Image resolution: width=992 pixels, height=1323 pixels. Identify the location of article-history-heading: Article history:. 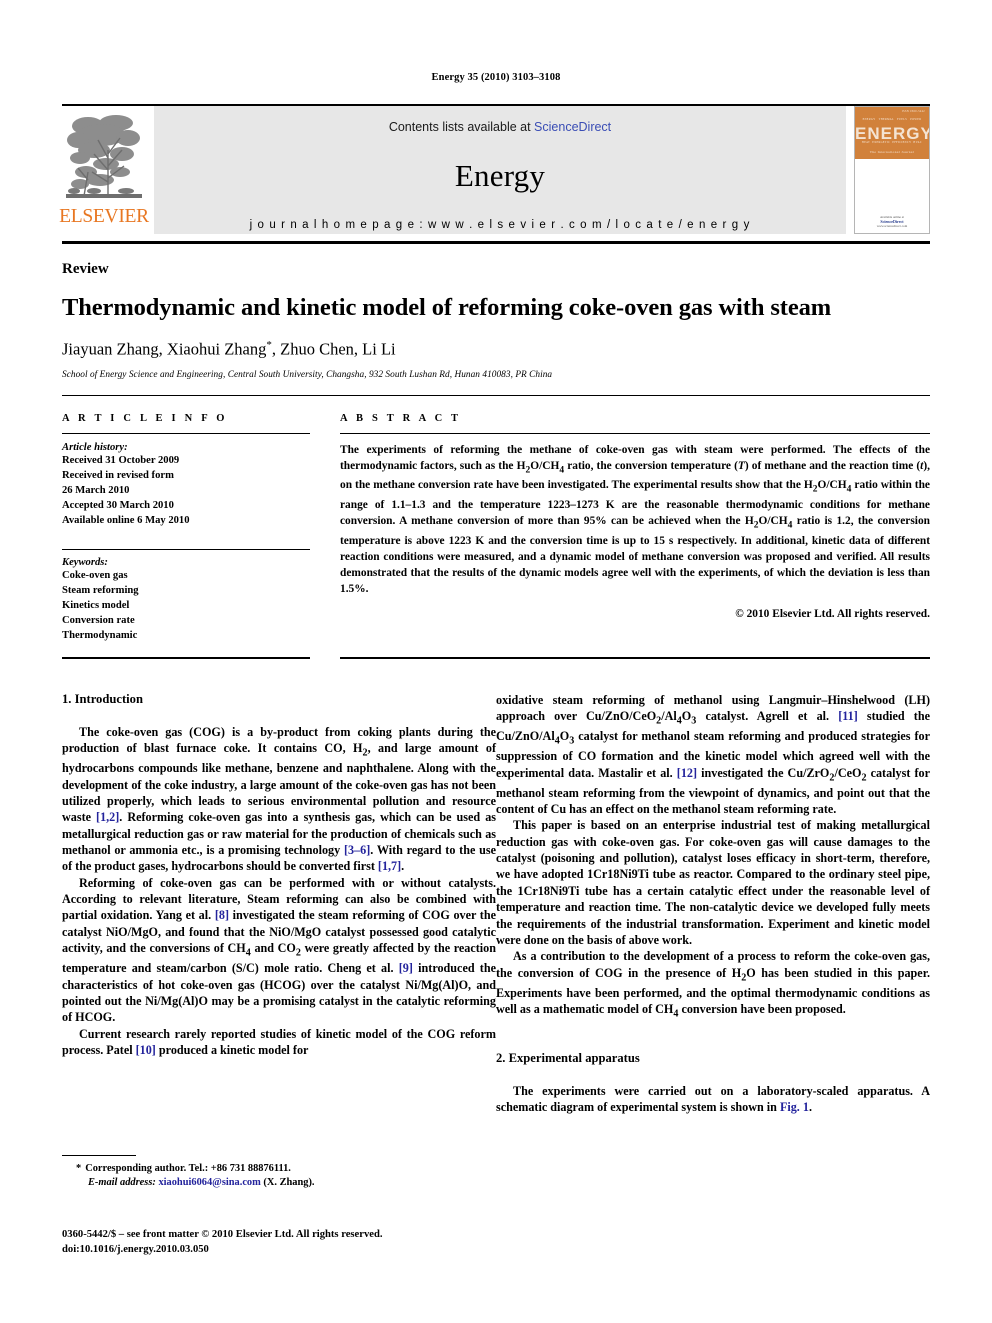
(95, 447).